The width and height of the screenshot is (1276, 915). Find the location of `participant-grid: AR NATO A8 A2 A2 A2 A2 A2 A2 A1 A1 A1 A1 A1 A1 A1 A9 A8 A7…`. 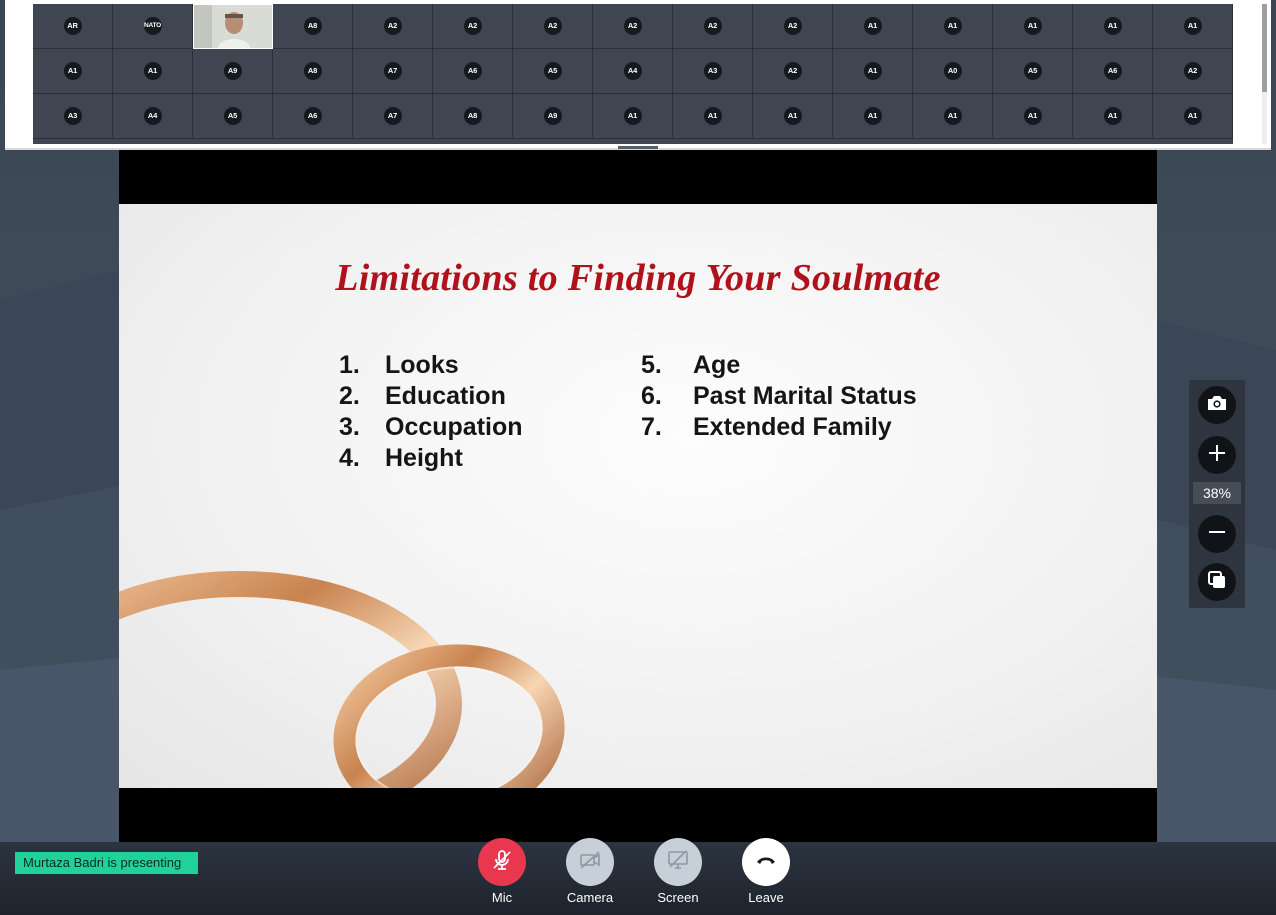

participant-grid: AR NATO A8 A2 A2 A2 A2 A2 A2 A1 A1 A1 A1 A1 A1 A1 A9 A8 A7… is located at coordinates (633, 74).